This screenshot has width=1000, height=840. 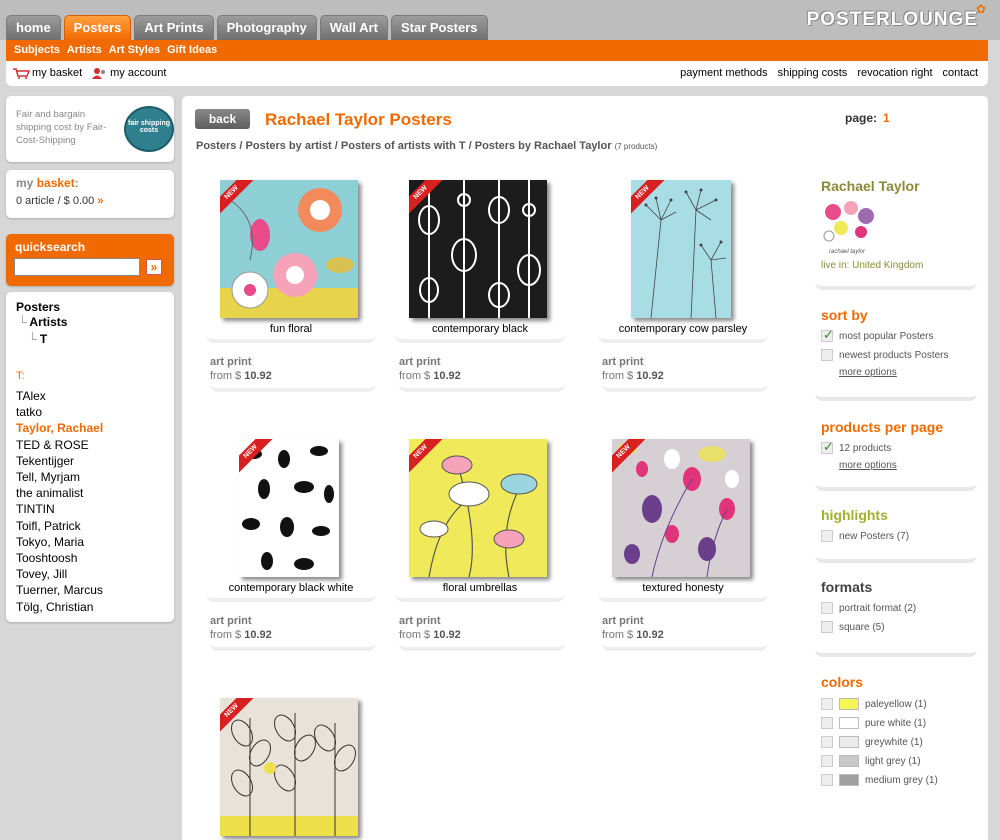 I want to click on subnav-artists: Artists, so click(x=84, y=50).